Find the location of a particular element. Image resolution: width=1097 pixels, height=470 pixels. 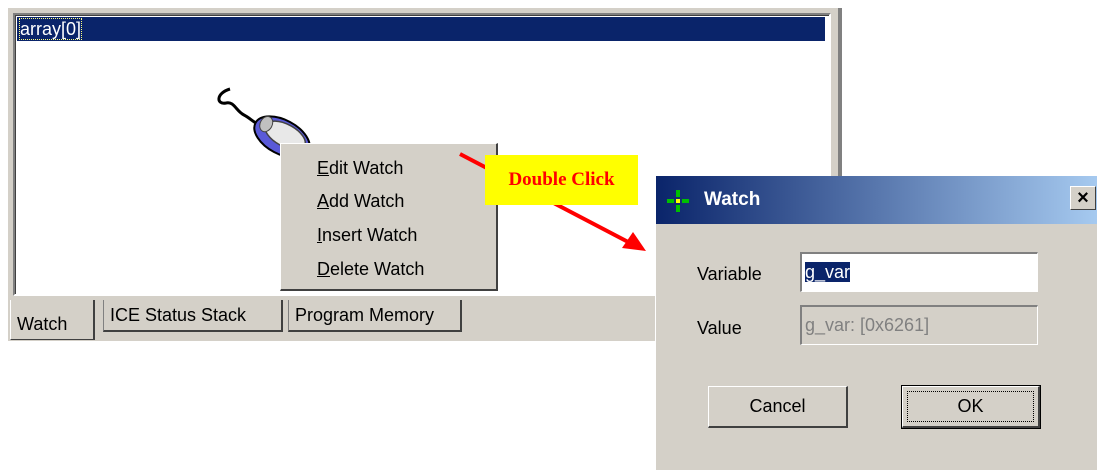

variable-input: g_var is located at coordinates (919, 272).